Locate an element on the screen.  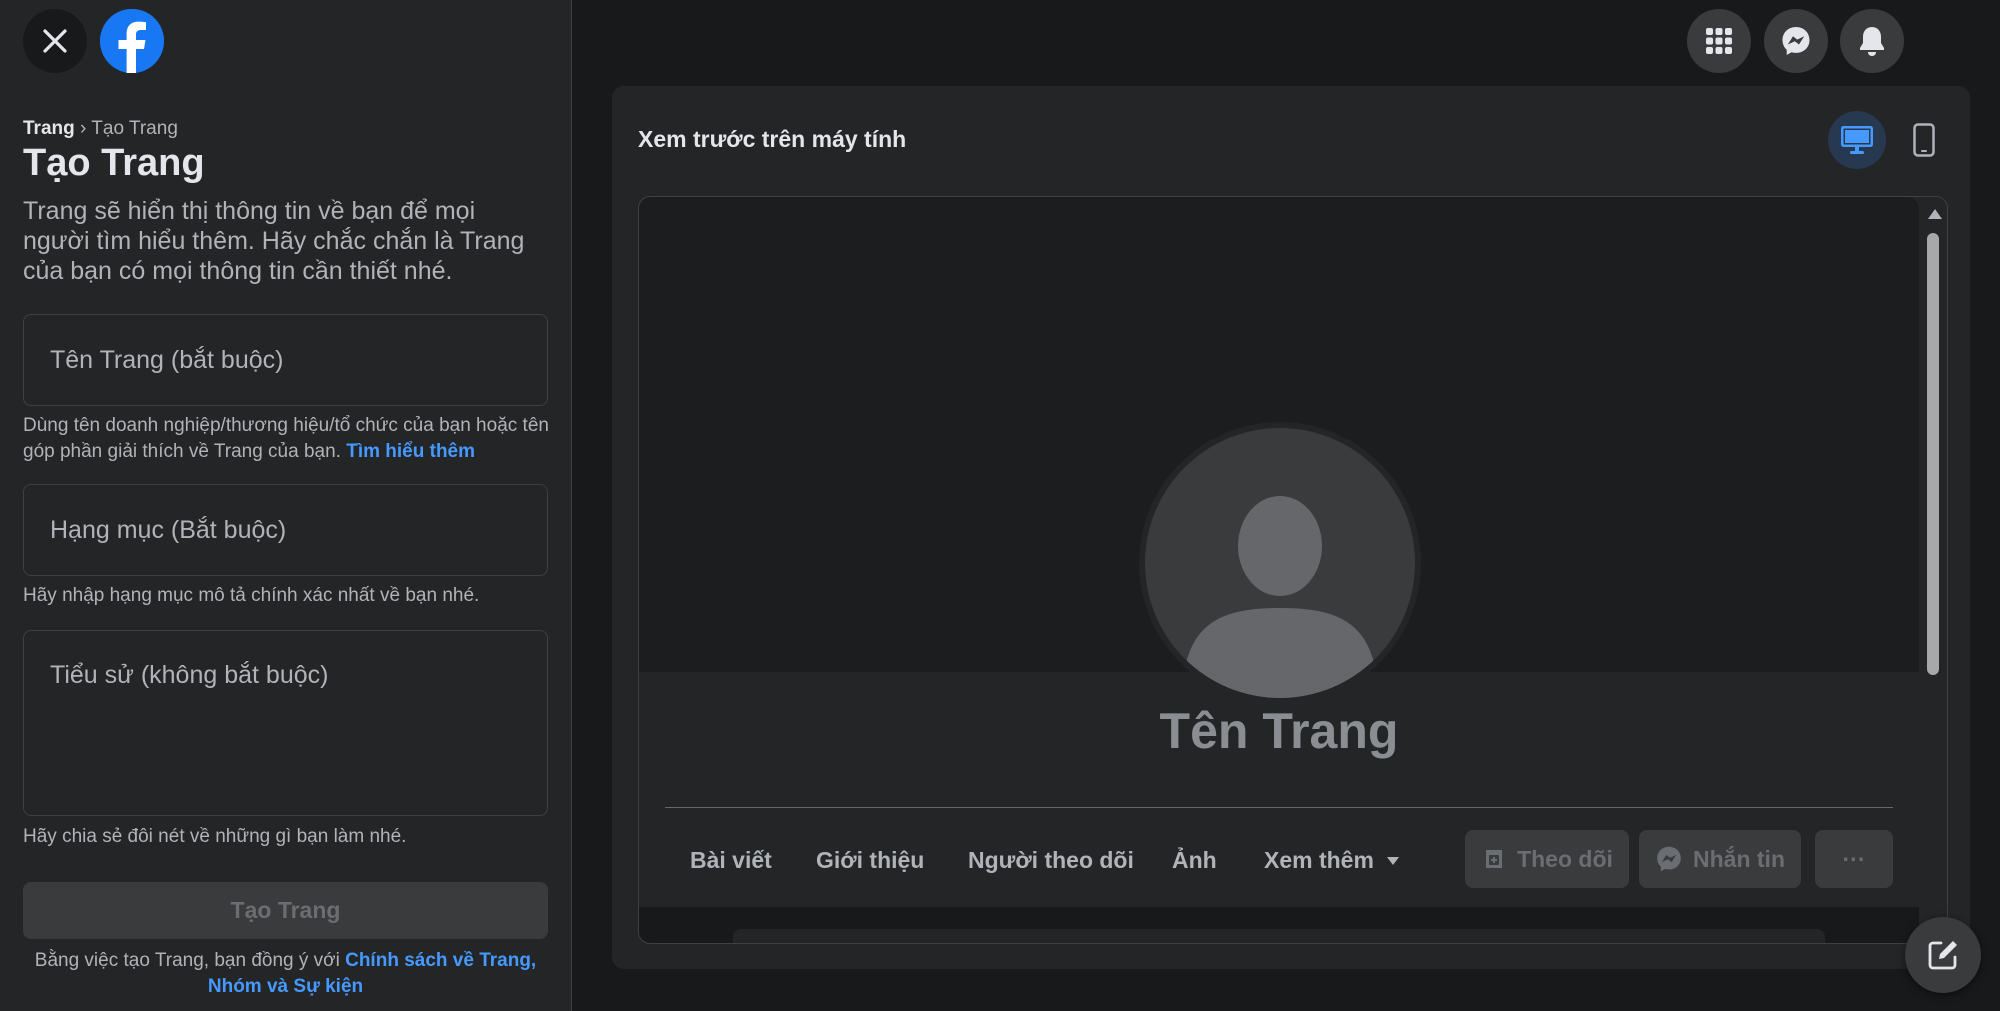
preview-message-button: Nhắn tin is located at coordinates (1720, 859).